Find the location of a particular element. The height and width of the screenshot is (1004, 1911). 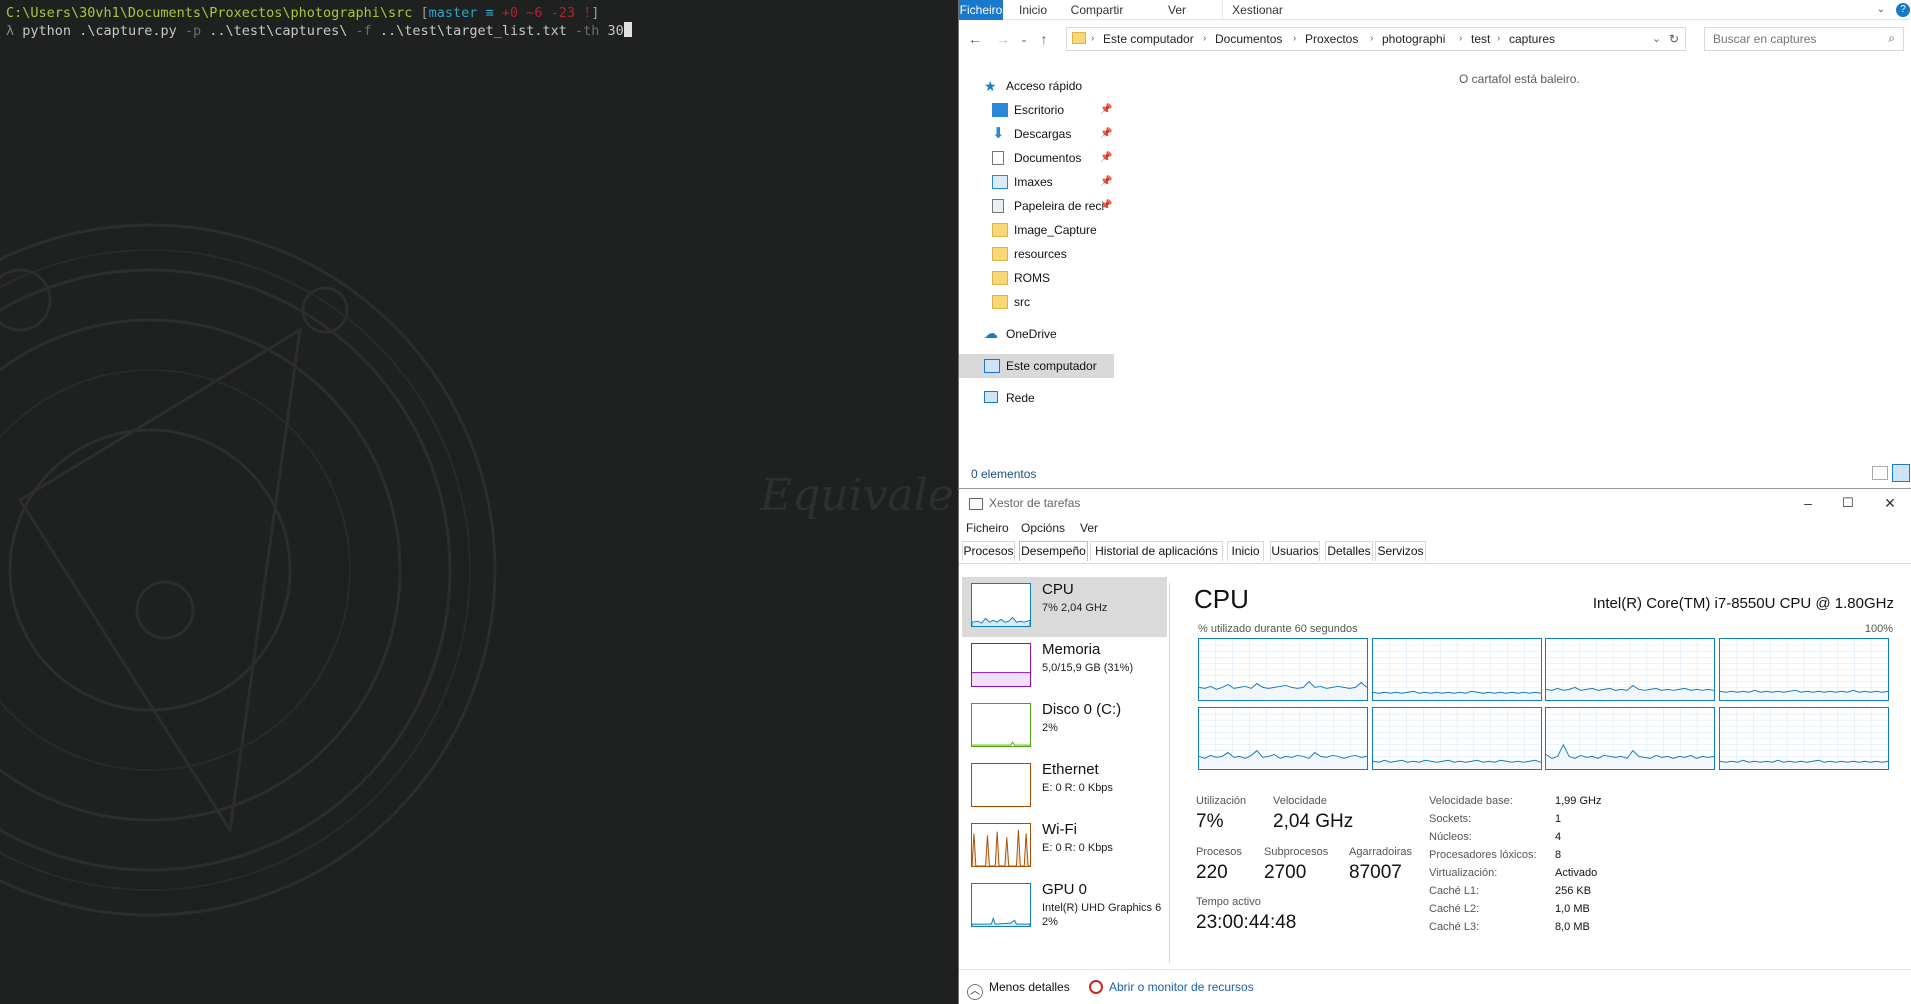

breadcrumb-this-pc: Este computador is located at coordinates (1148, 39).